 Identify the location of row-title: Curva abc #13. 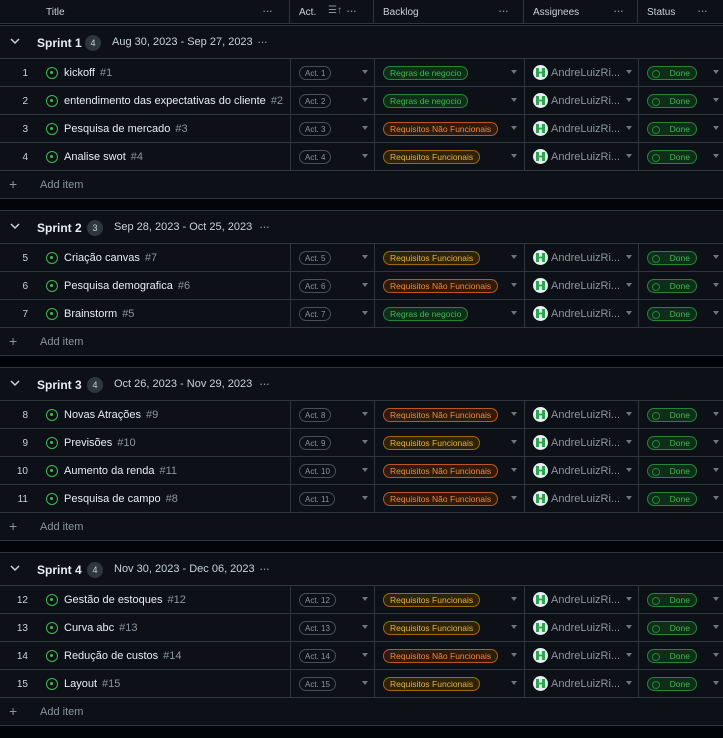
(101, 628).